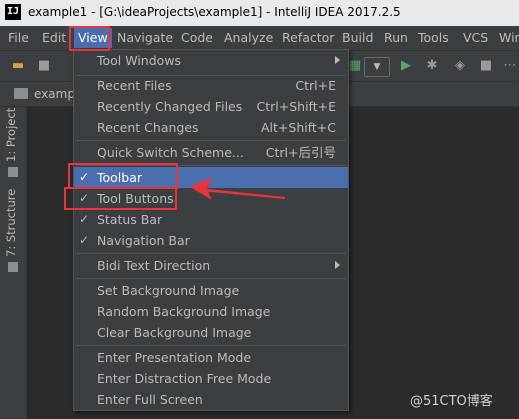 This screenshot has width=519, height=419. What do you see at coordinates (460, 66) in the screenshot?
I see `coverage-icon: ◈` at bounding box center [460, 66].